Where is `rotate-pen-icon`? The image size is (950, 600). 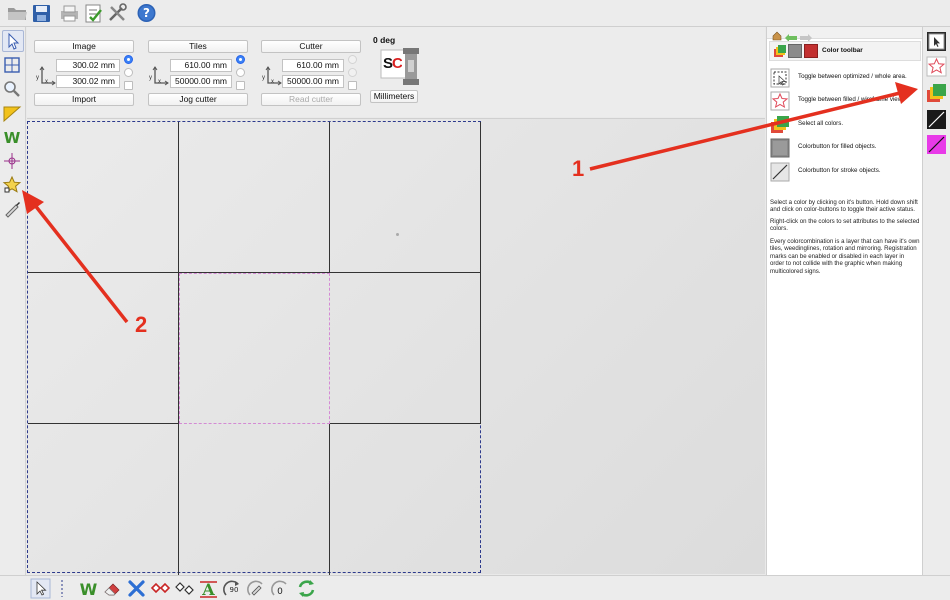 rotate-pen-icon is located at coordinates (256, 588).